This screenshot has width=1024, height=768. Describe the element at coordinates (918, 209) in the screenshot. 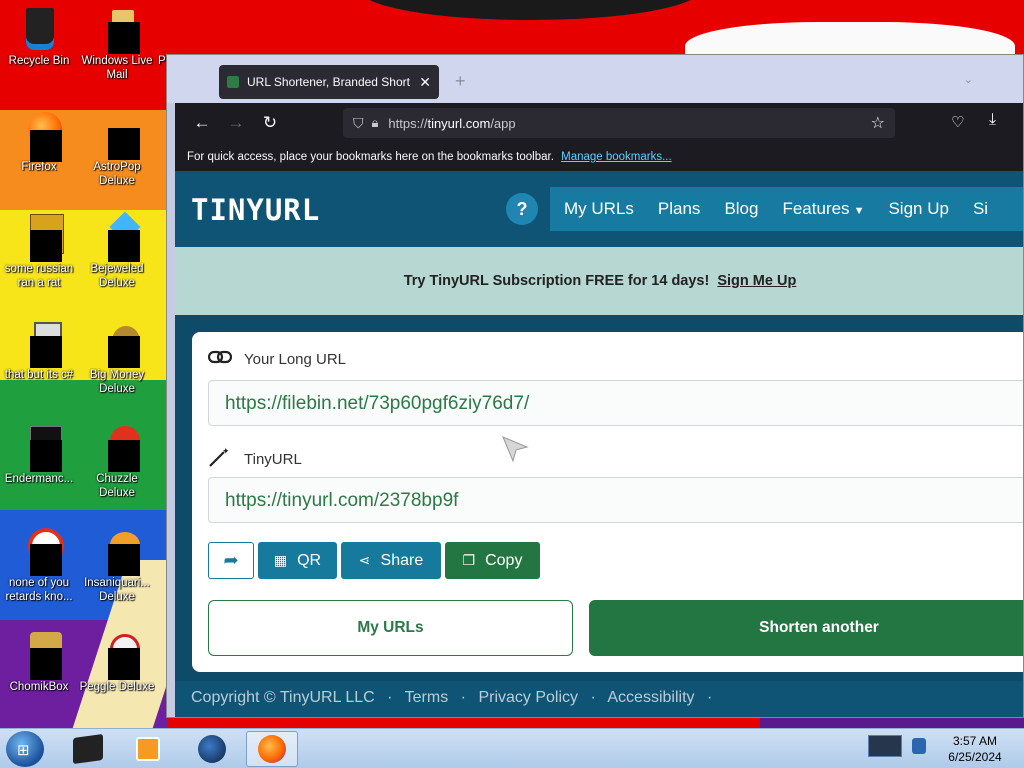

I see `nav-sign-up: Sign Up` at that location.